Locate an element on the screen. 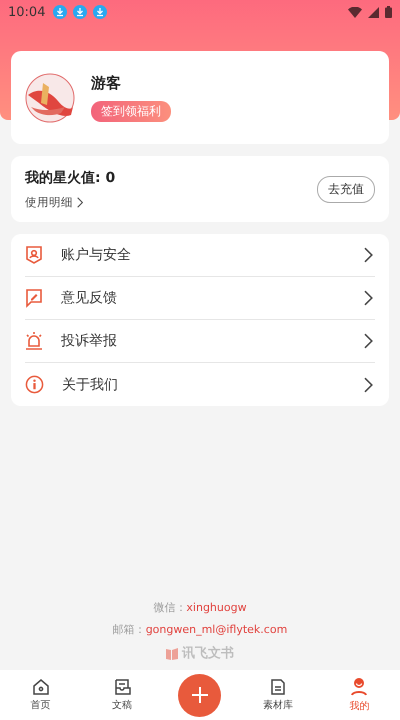 This screenshot has width=400, height=720. info-icon is located at coordinates (34, 384).